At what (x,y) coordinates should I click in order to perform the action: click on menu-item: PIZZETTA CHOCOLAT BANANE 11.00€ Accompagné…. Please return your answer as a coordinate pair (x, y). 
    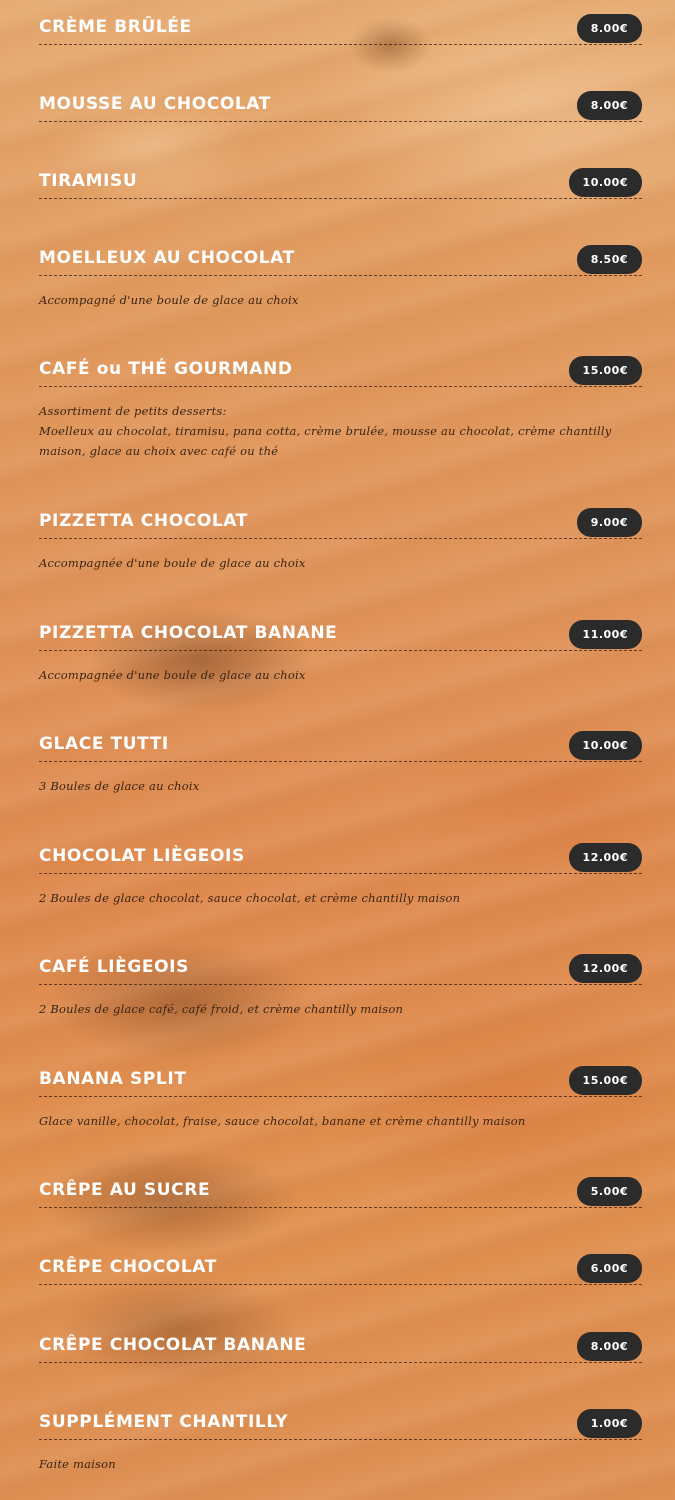
    Looking at the image, I should click on (340, 645).